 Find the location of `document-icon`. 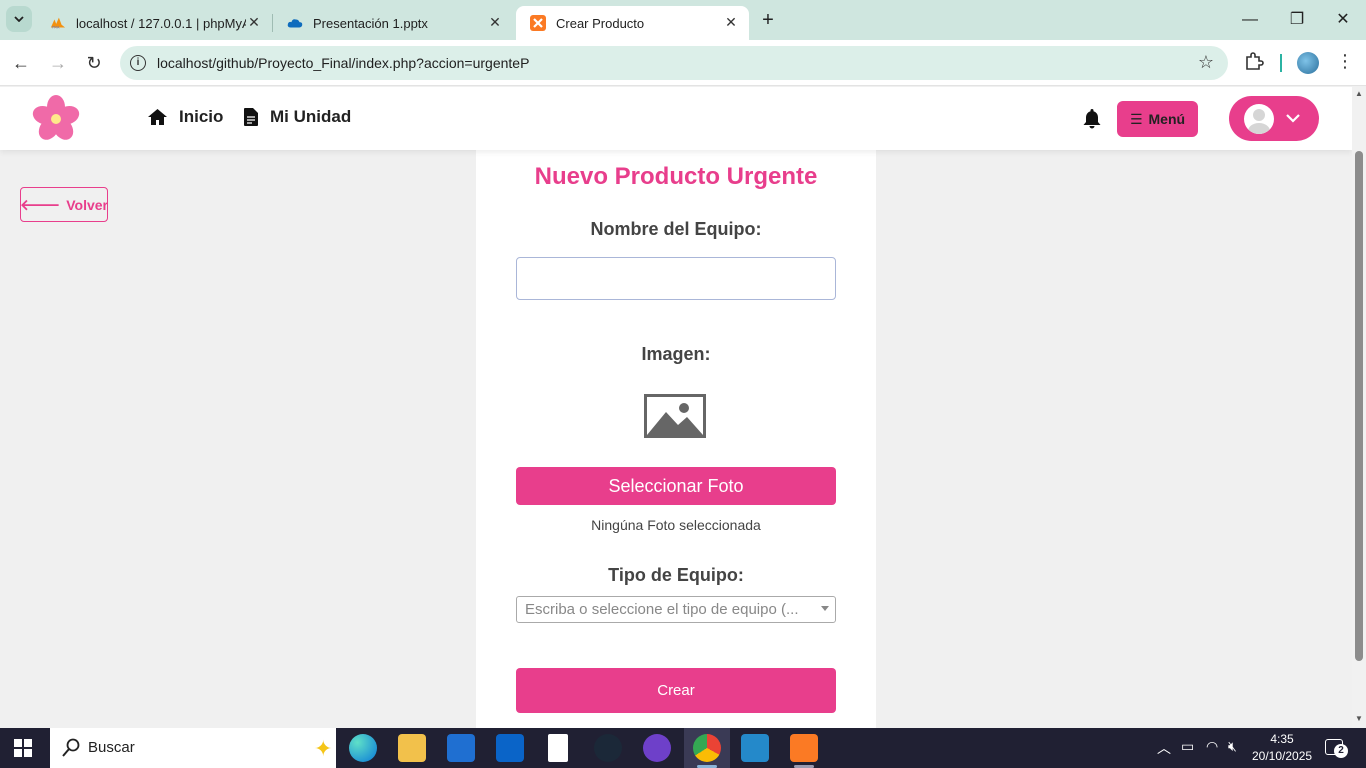

document-icon is located at coordinates (251, 117).